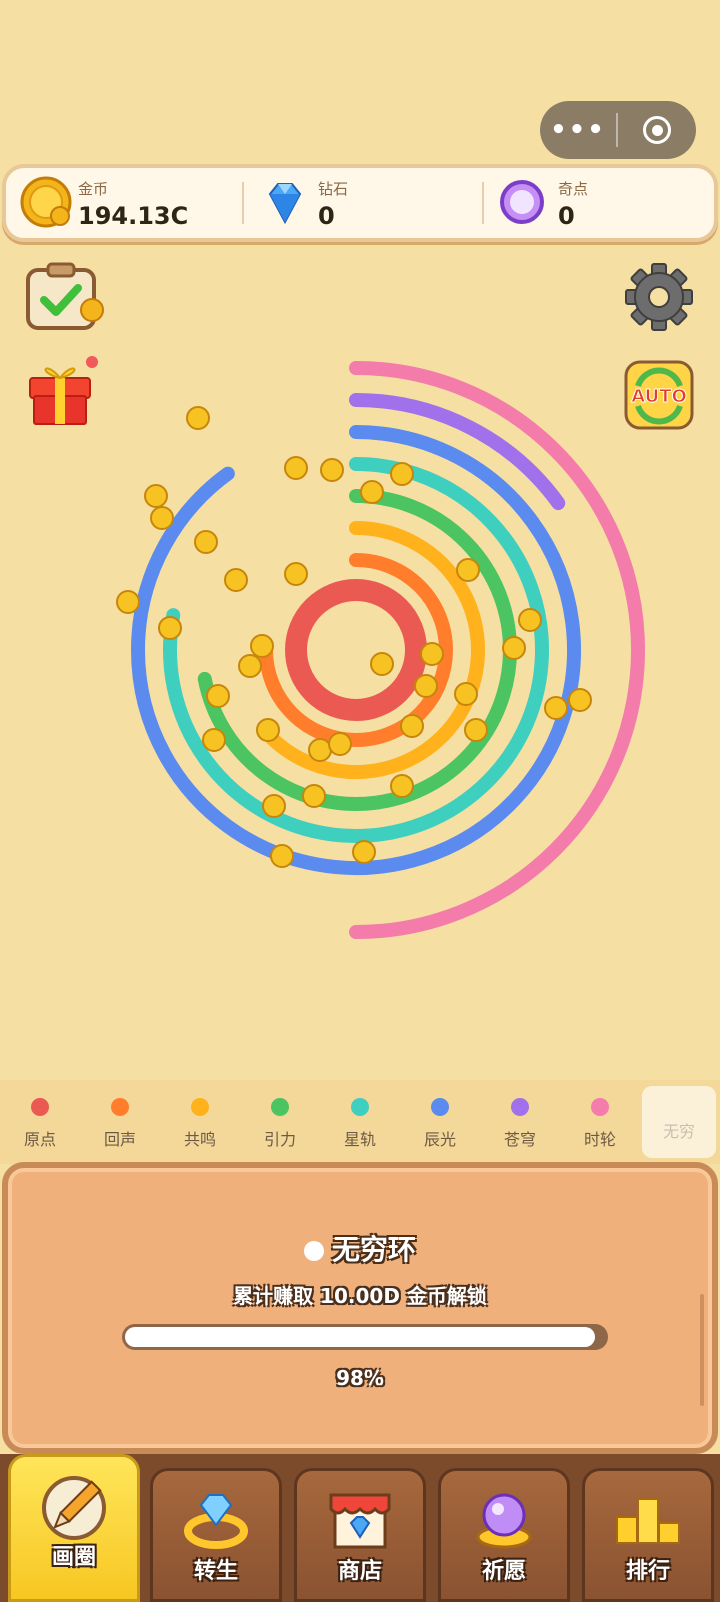 Image resolution: width=720 pixels, height=1602 pixels. I want to click on nav-ranking: 排行, so click(648, 1535).